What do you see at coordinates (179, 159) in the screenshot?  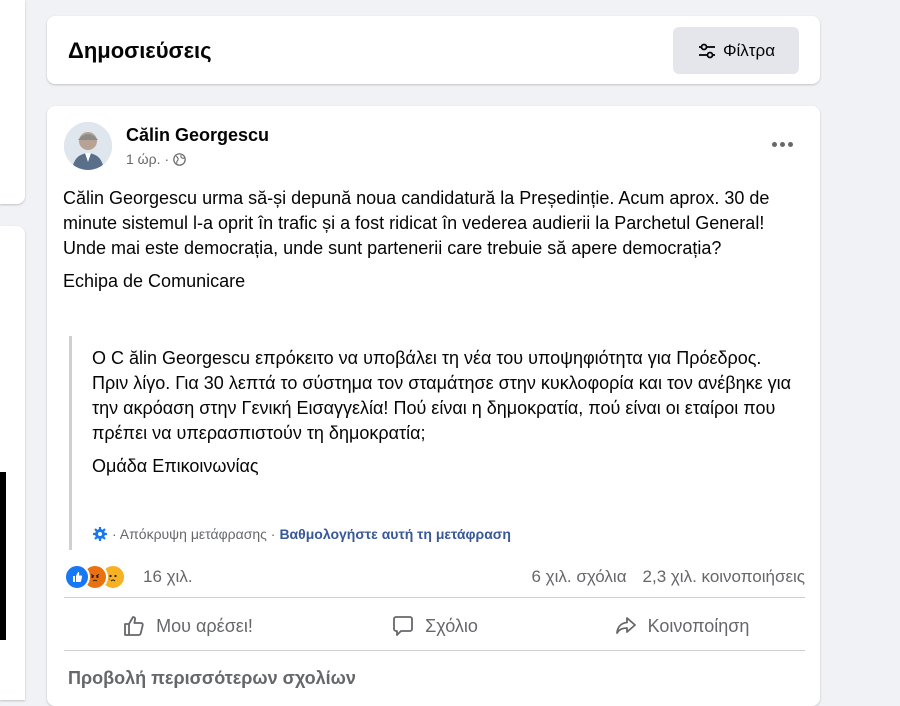 I see `globe-icon` at bounding box center [179, 159].